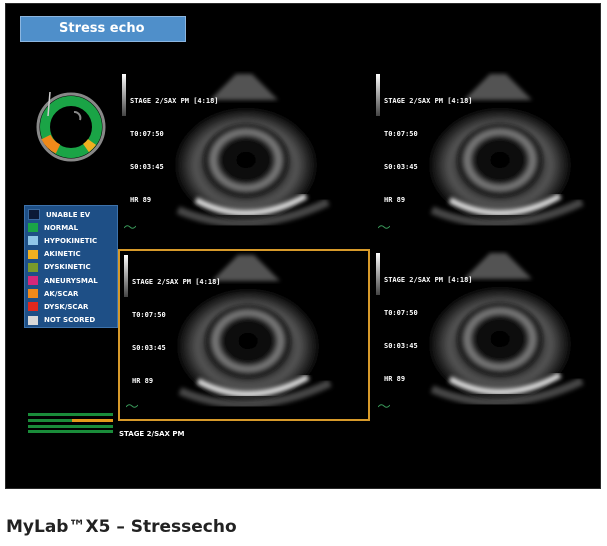 This screenshot has height=546, width=607. I want to click on legend-item: AKINETIC, so click(71, 254).